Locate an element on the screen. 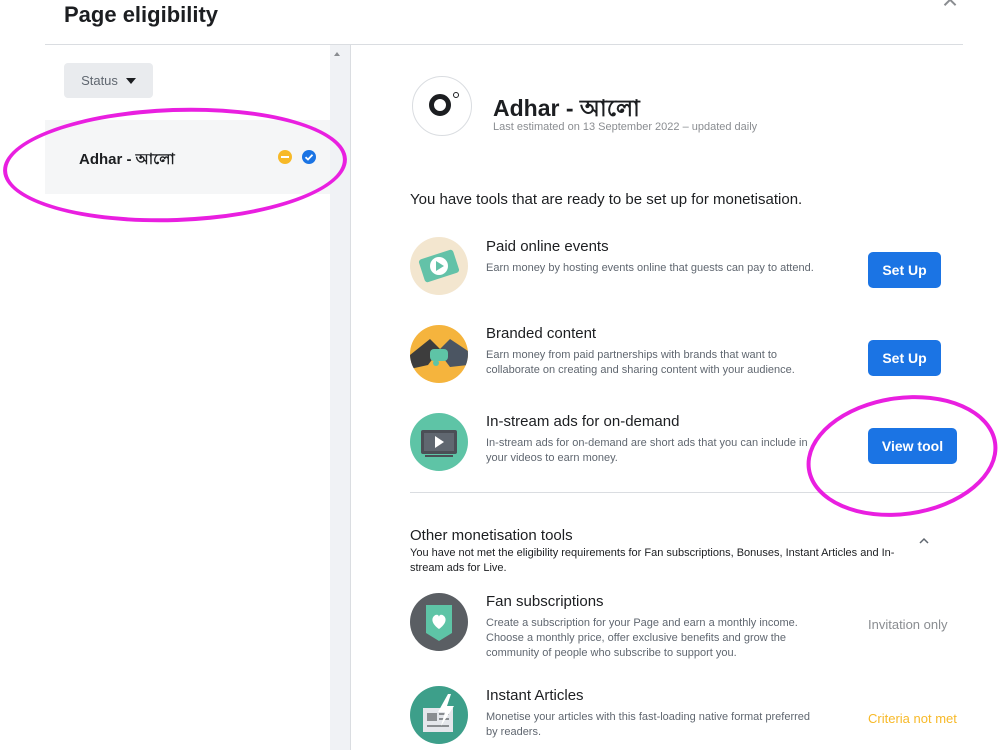  status-filter-button: Status is located at coordinates (108, 80).